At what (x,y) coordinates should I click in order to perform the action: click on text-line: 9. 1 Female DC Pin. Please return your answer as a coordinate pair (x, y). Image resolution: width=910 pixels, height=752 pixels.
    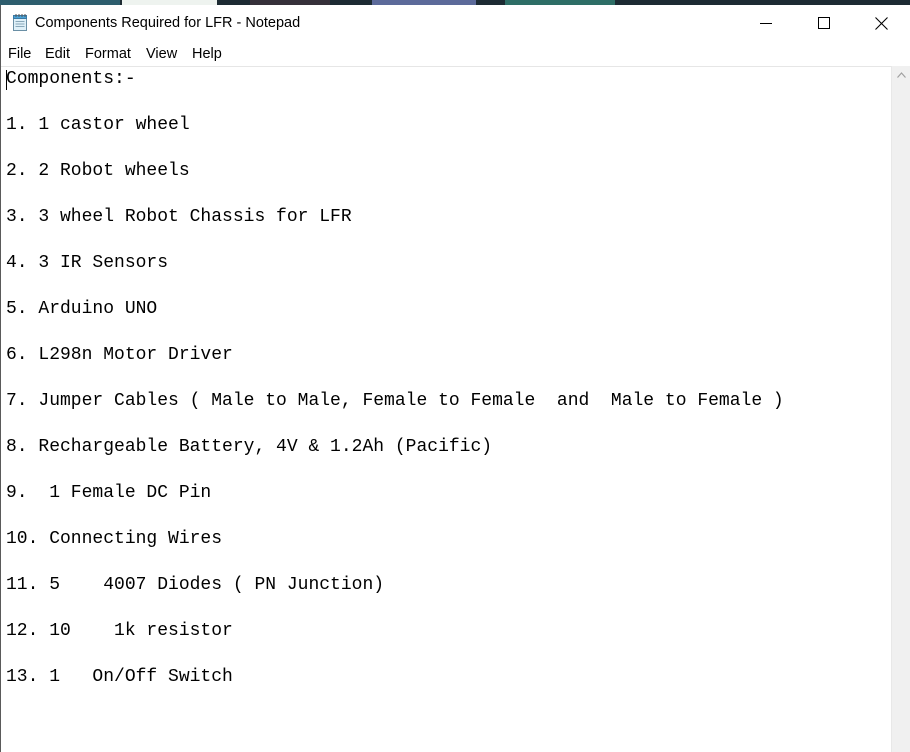
    Looking at the image, I should click on (109, 493).